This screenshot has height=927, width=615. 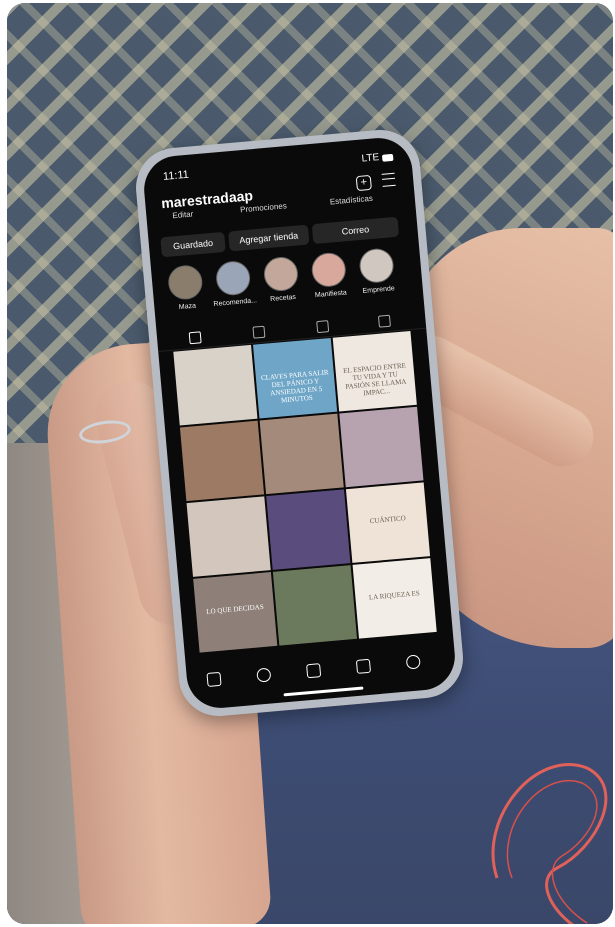 What do you see at coordinates (355, 230) in the screenshot?
I see `email-button: Correo` at bounding box center [355, 230].